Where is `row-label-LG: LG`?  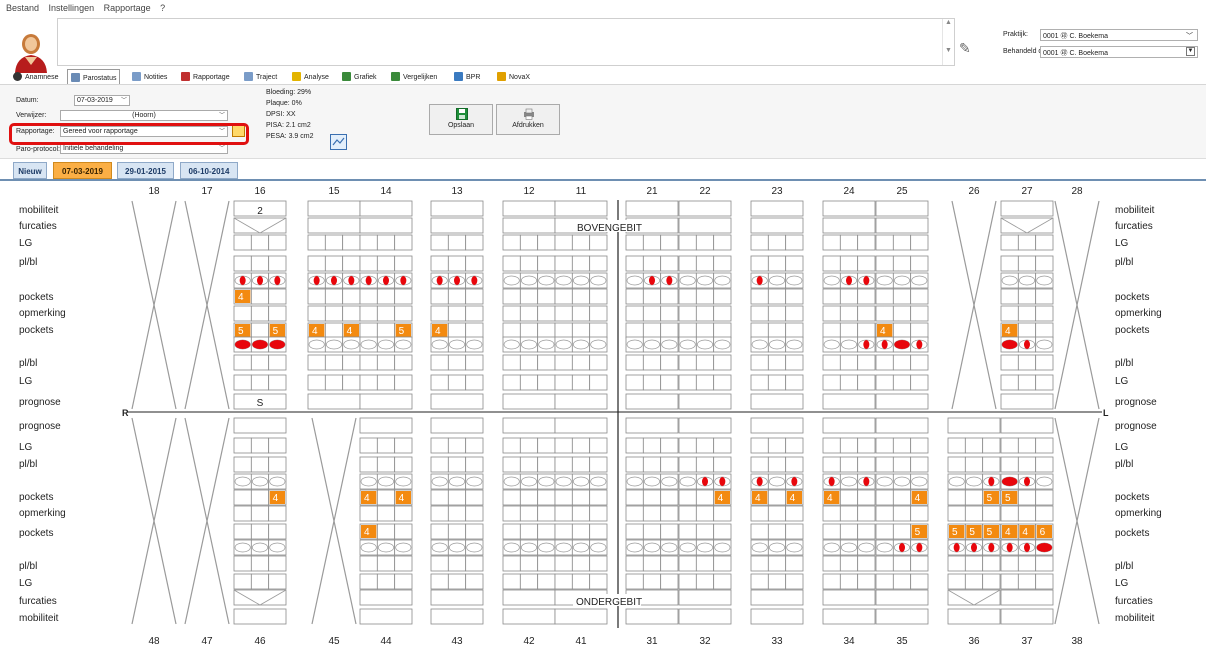
row-label-LG: LG is located at coordinates (1122, 447).